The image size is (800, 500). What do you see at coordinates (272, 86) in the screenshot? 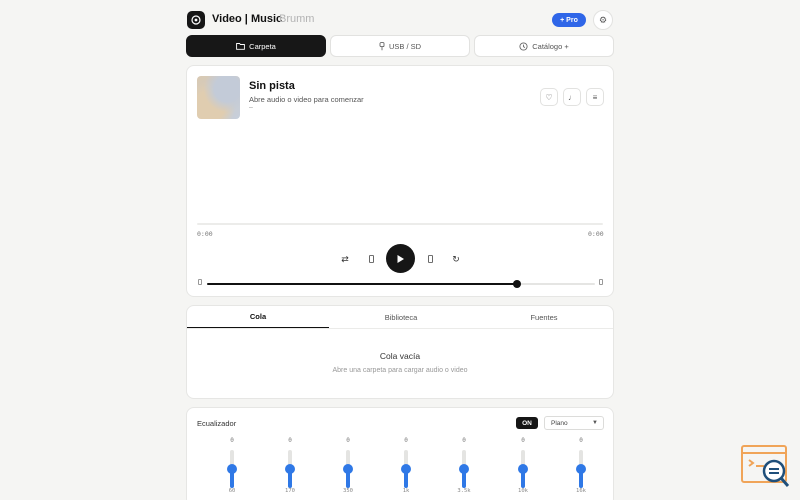
I see `track-title: Sin pista` at bounding box center [272, 86].